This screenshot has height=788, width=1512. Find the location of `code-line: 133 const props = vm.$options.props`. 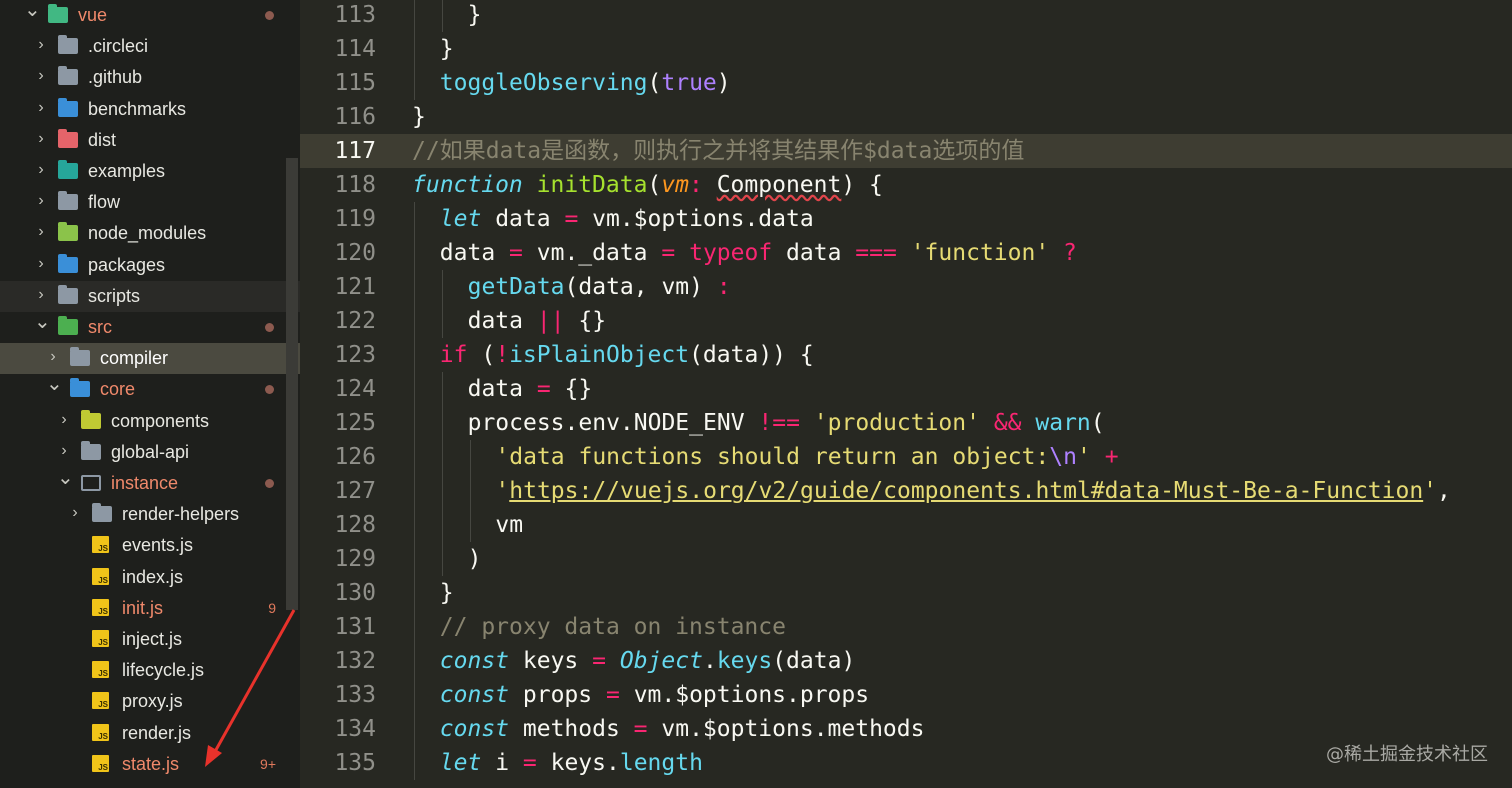

code-line: 133 const props = vm.$options.props is located at coordinates (906, 695).